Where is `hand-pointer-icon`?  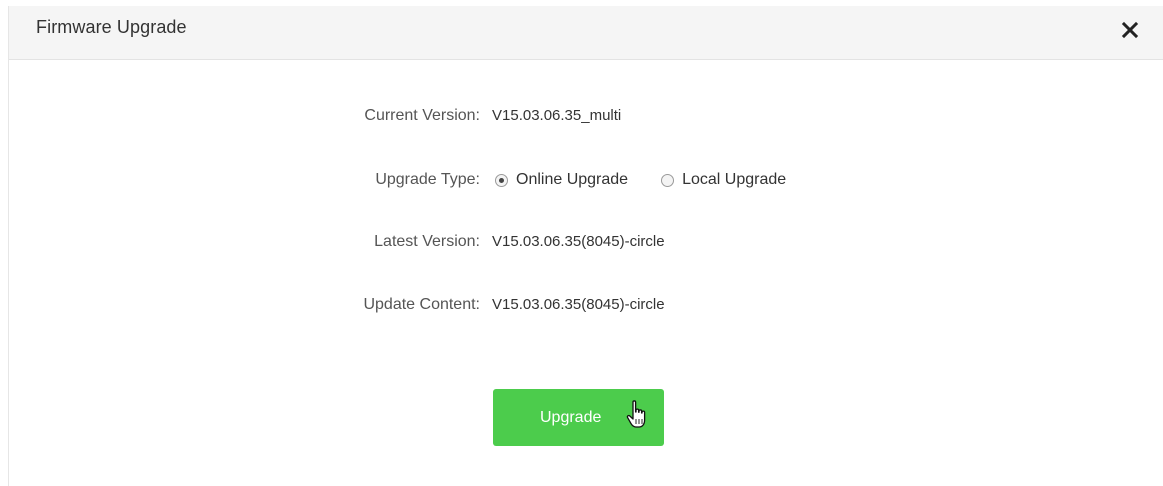
hand-pointer-icon is located at coordinates (636, 414).